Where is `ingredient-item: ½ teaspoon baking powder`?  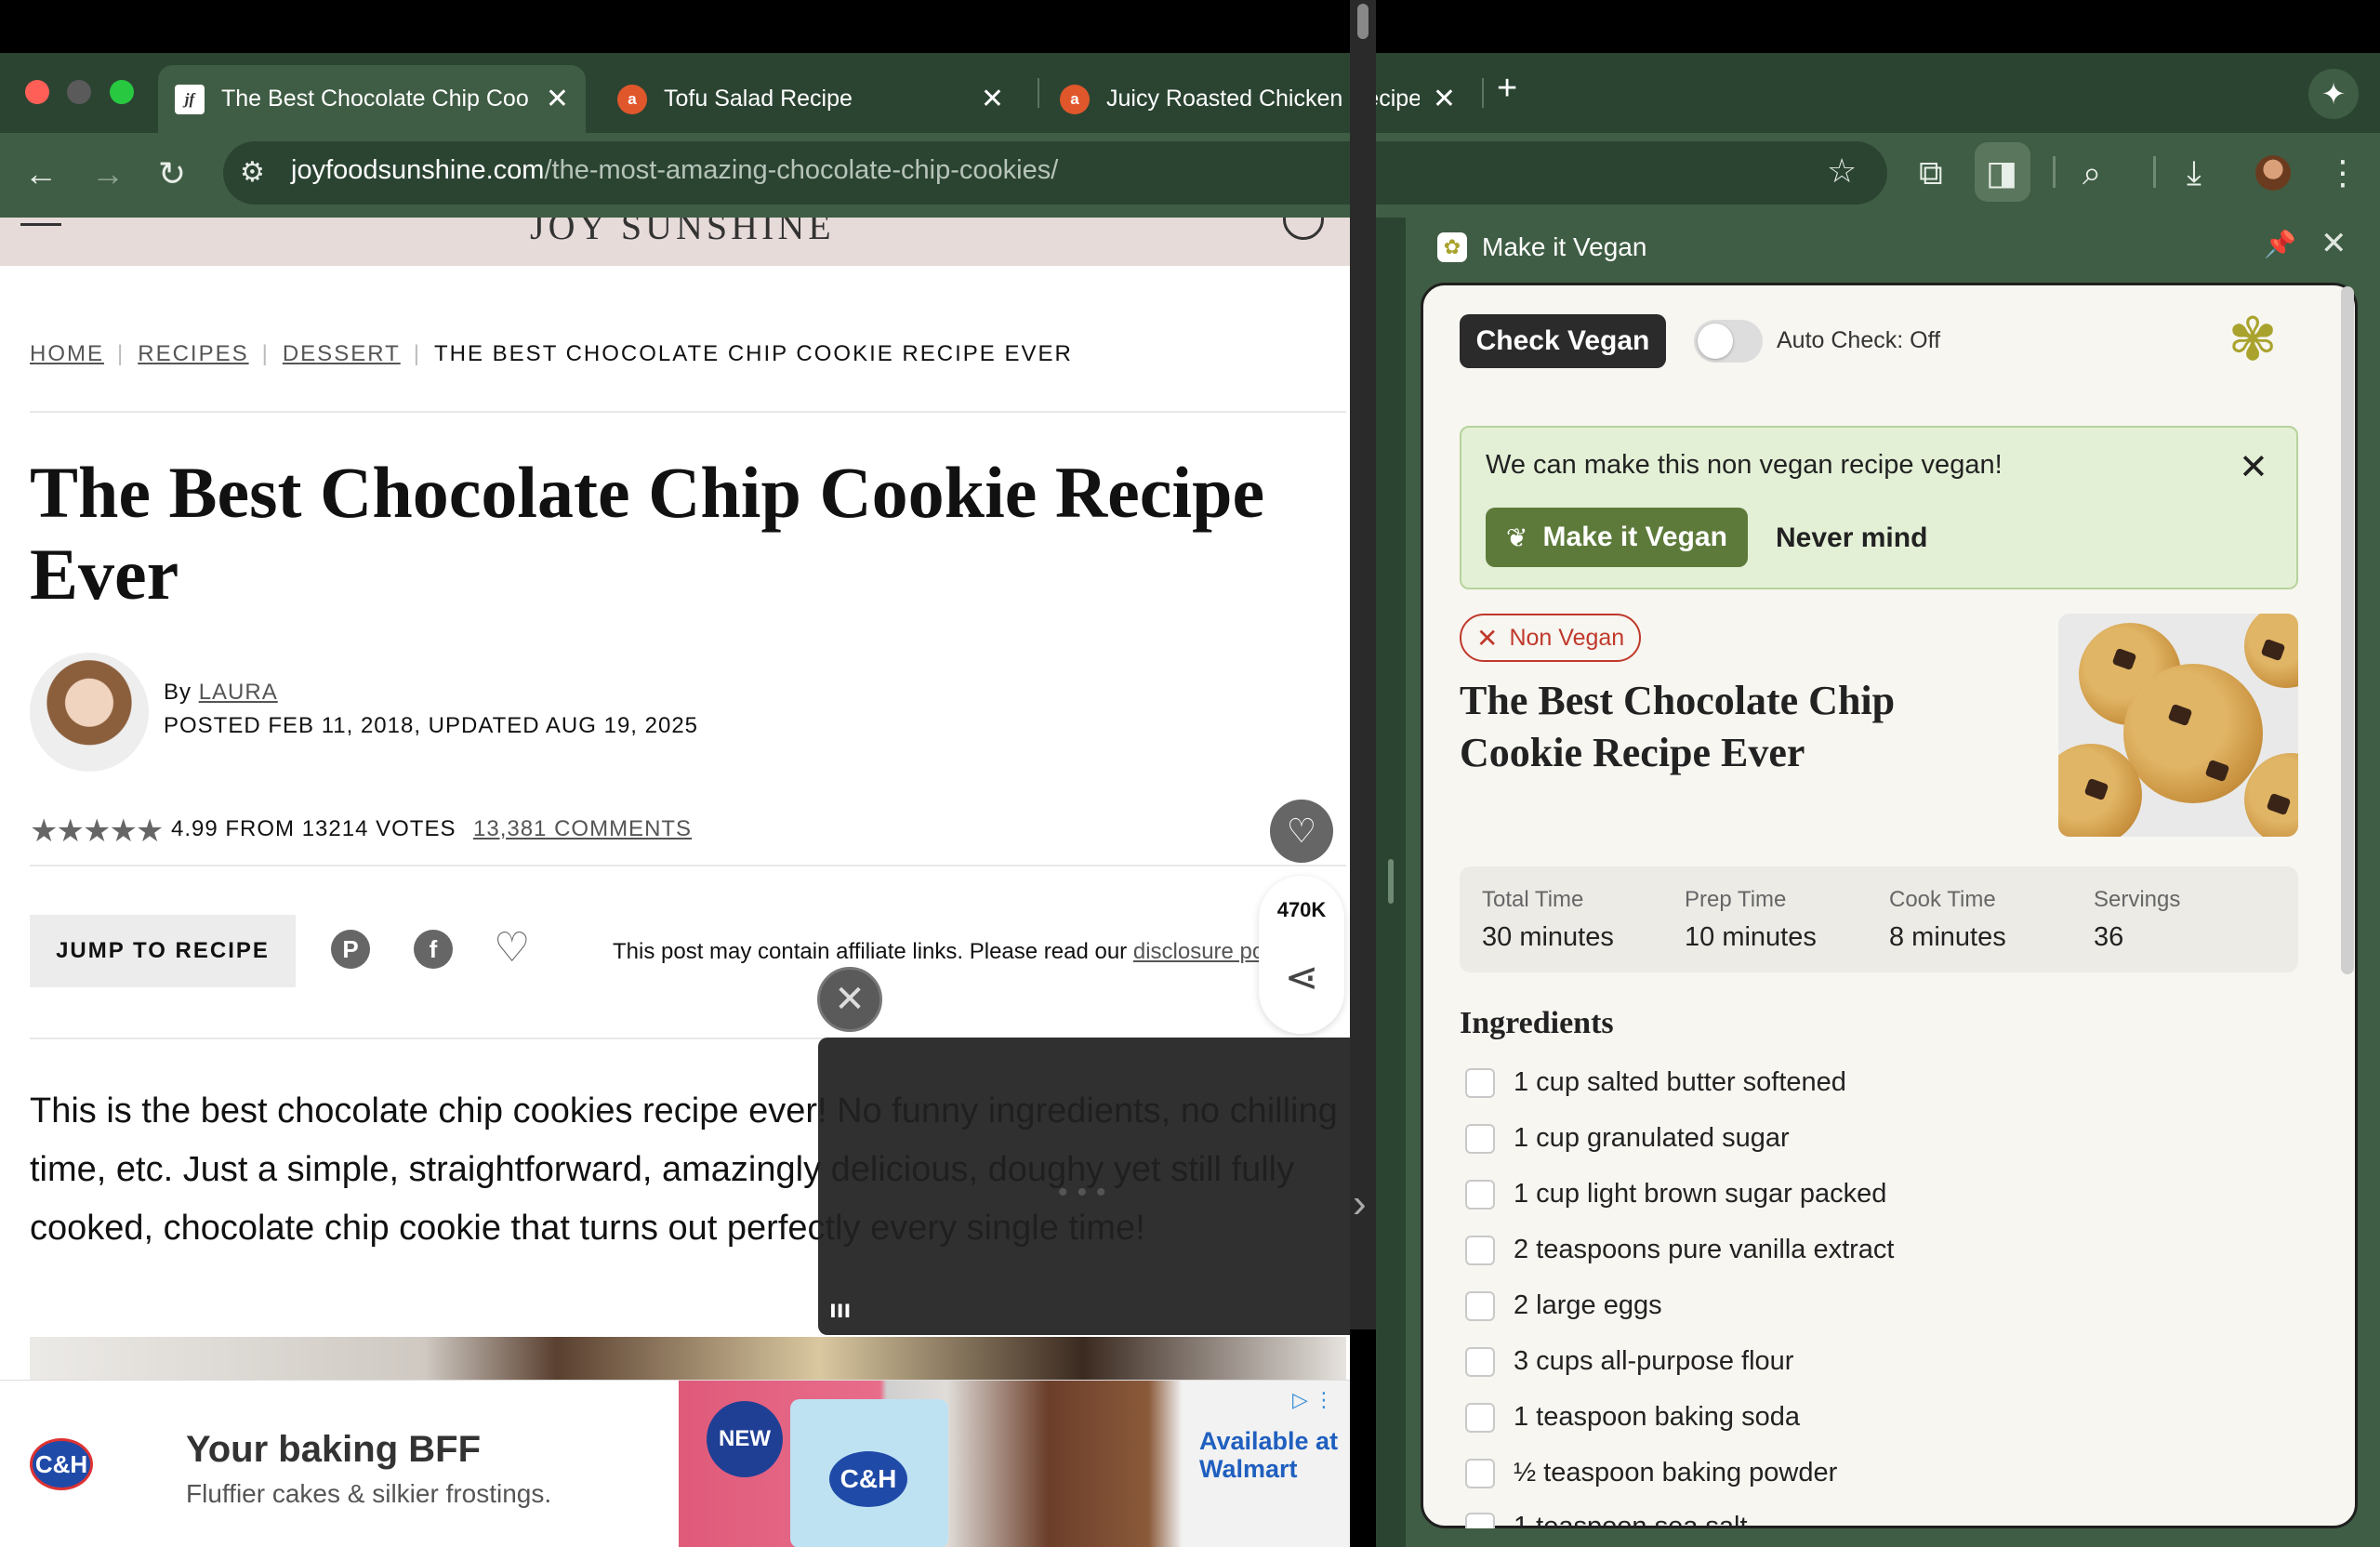
ingredient-item: ½ teaspoon baking powder is located at coordinates (1651, 1473).